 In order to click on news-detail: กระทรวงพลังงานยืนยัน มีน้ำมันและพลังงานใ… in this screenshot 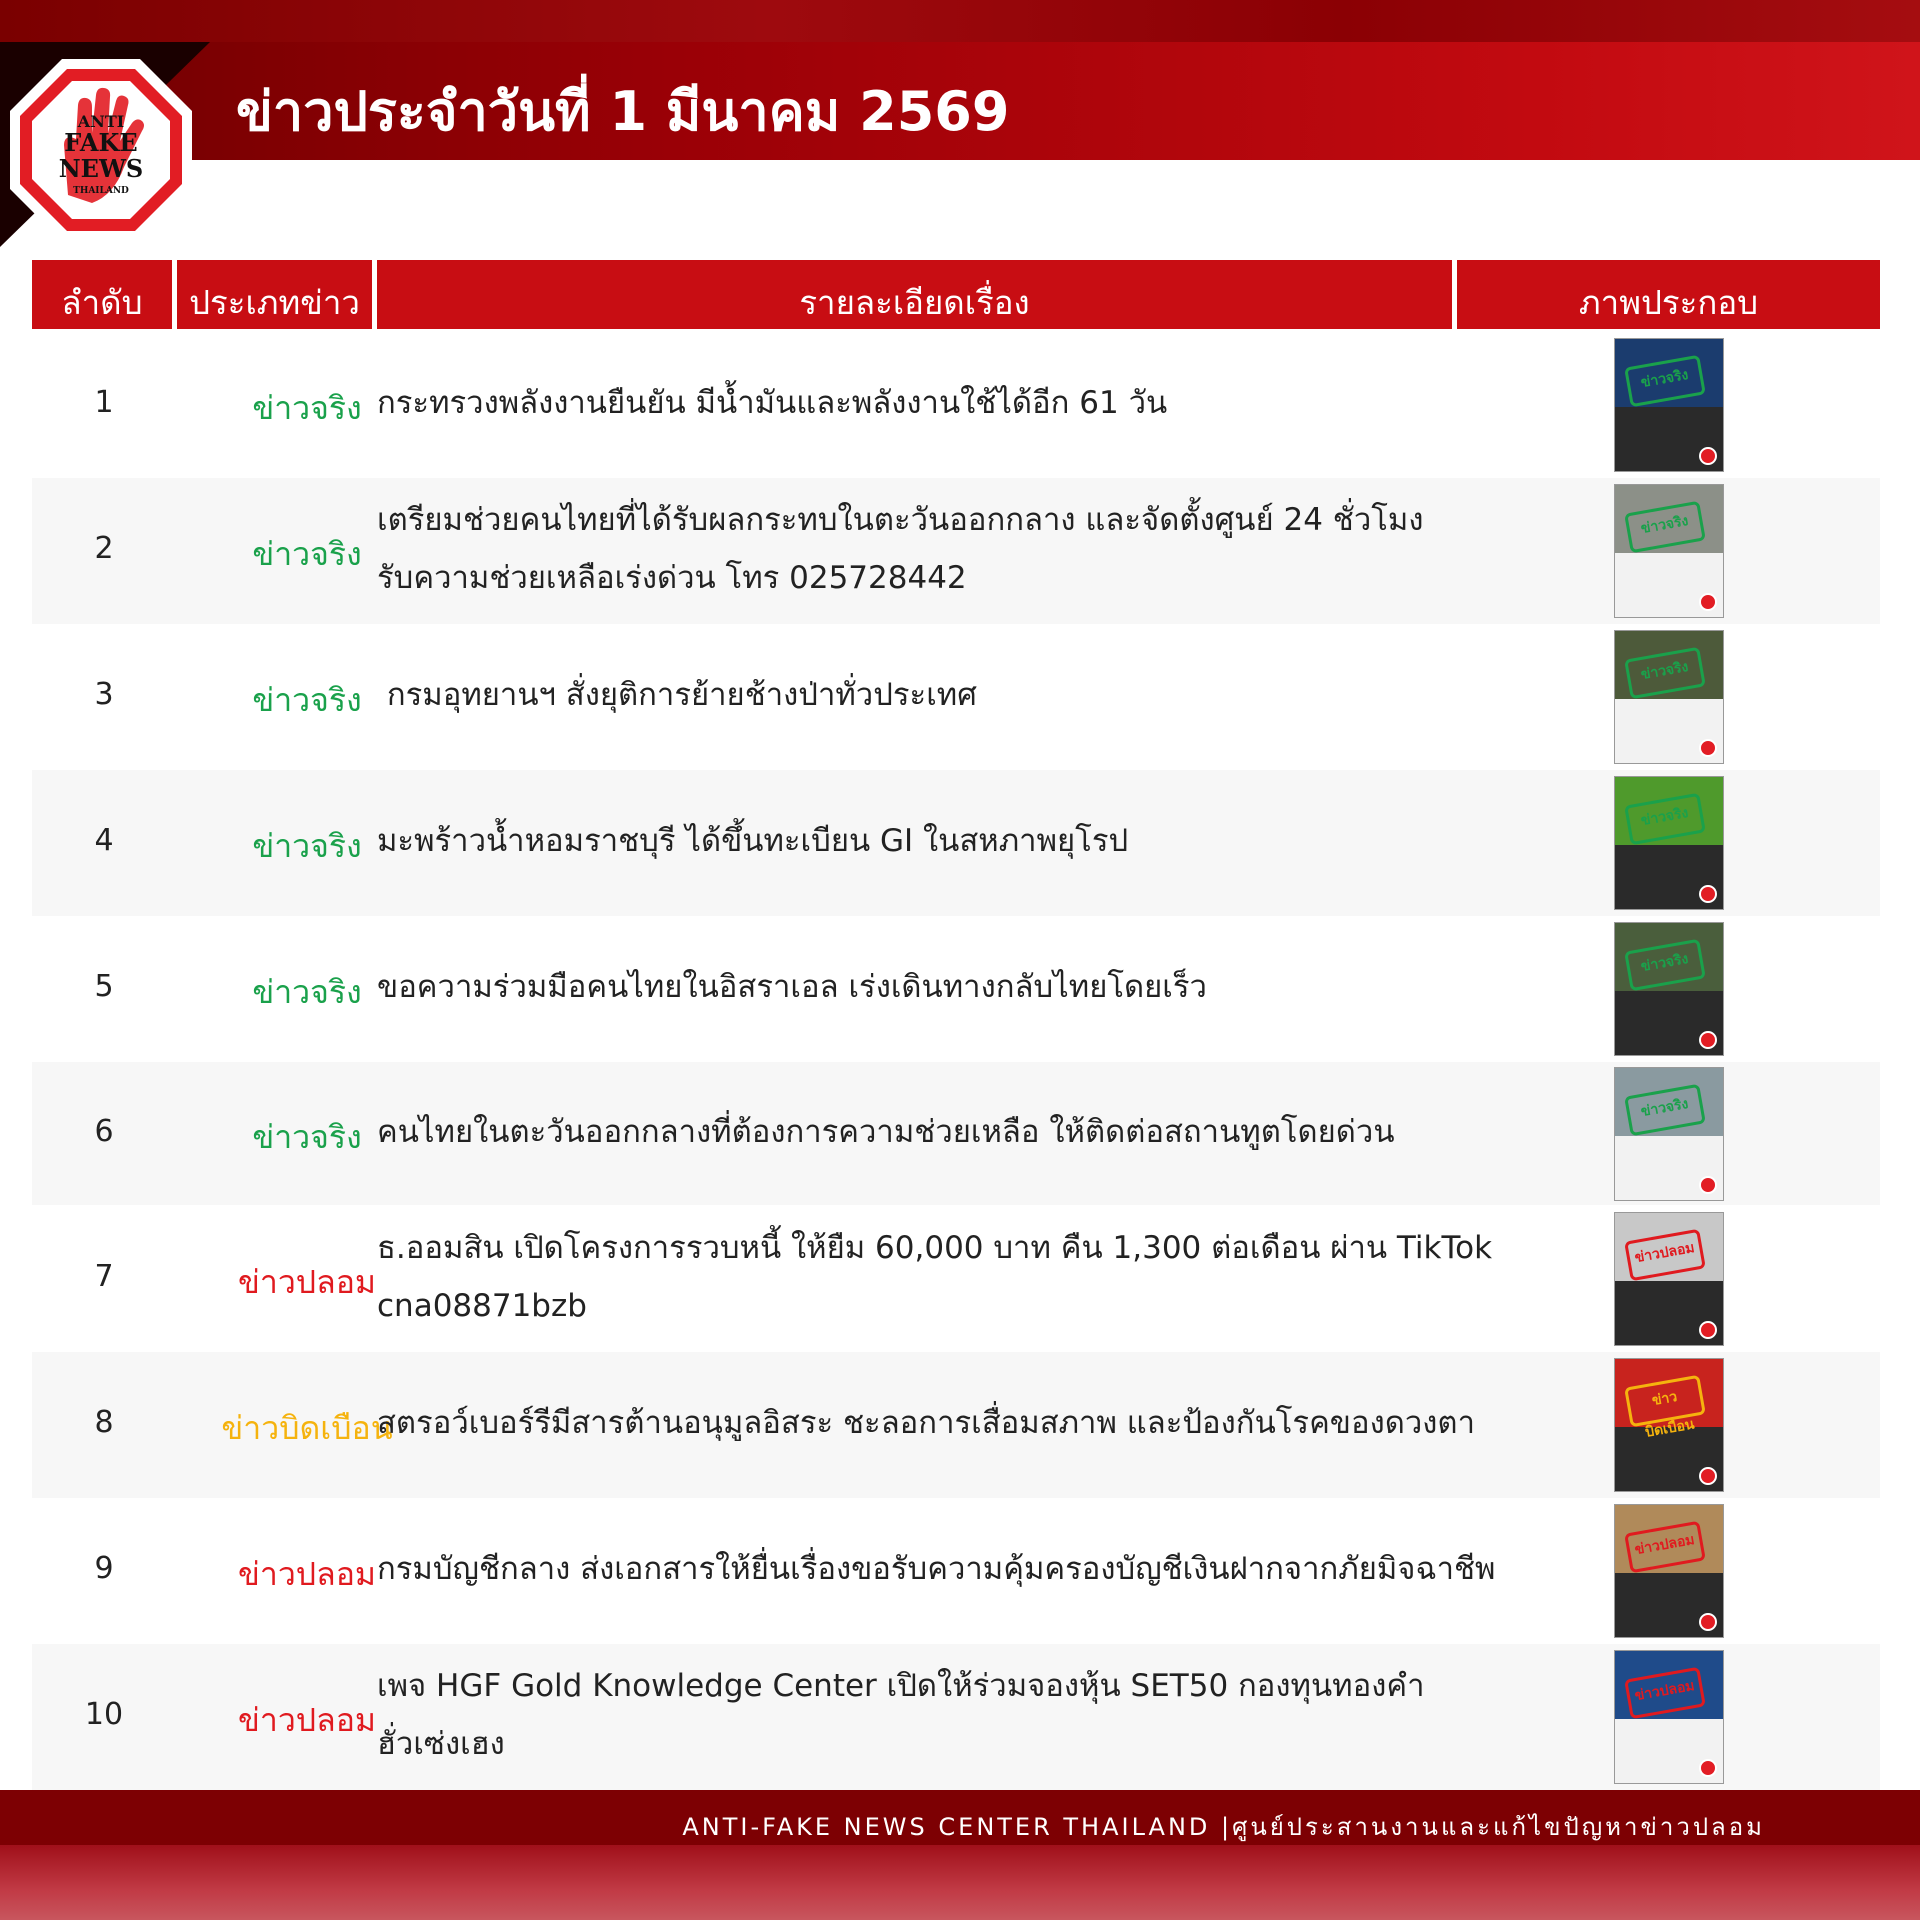, I will do `click(932, 403)`.